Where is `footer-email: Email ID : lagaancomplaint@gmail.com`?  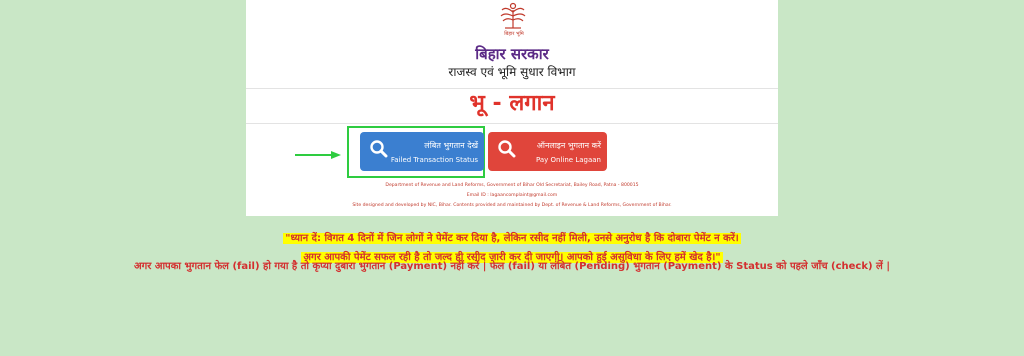
footer-email: Email ID : lagaancomplaint@gmail.com is located at coordinates (512, 195).